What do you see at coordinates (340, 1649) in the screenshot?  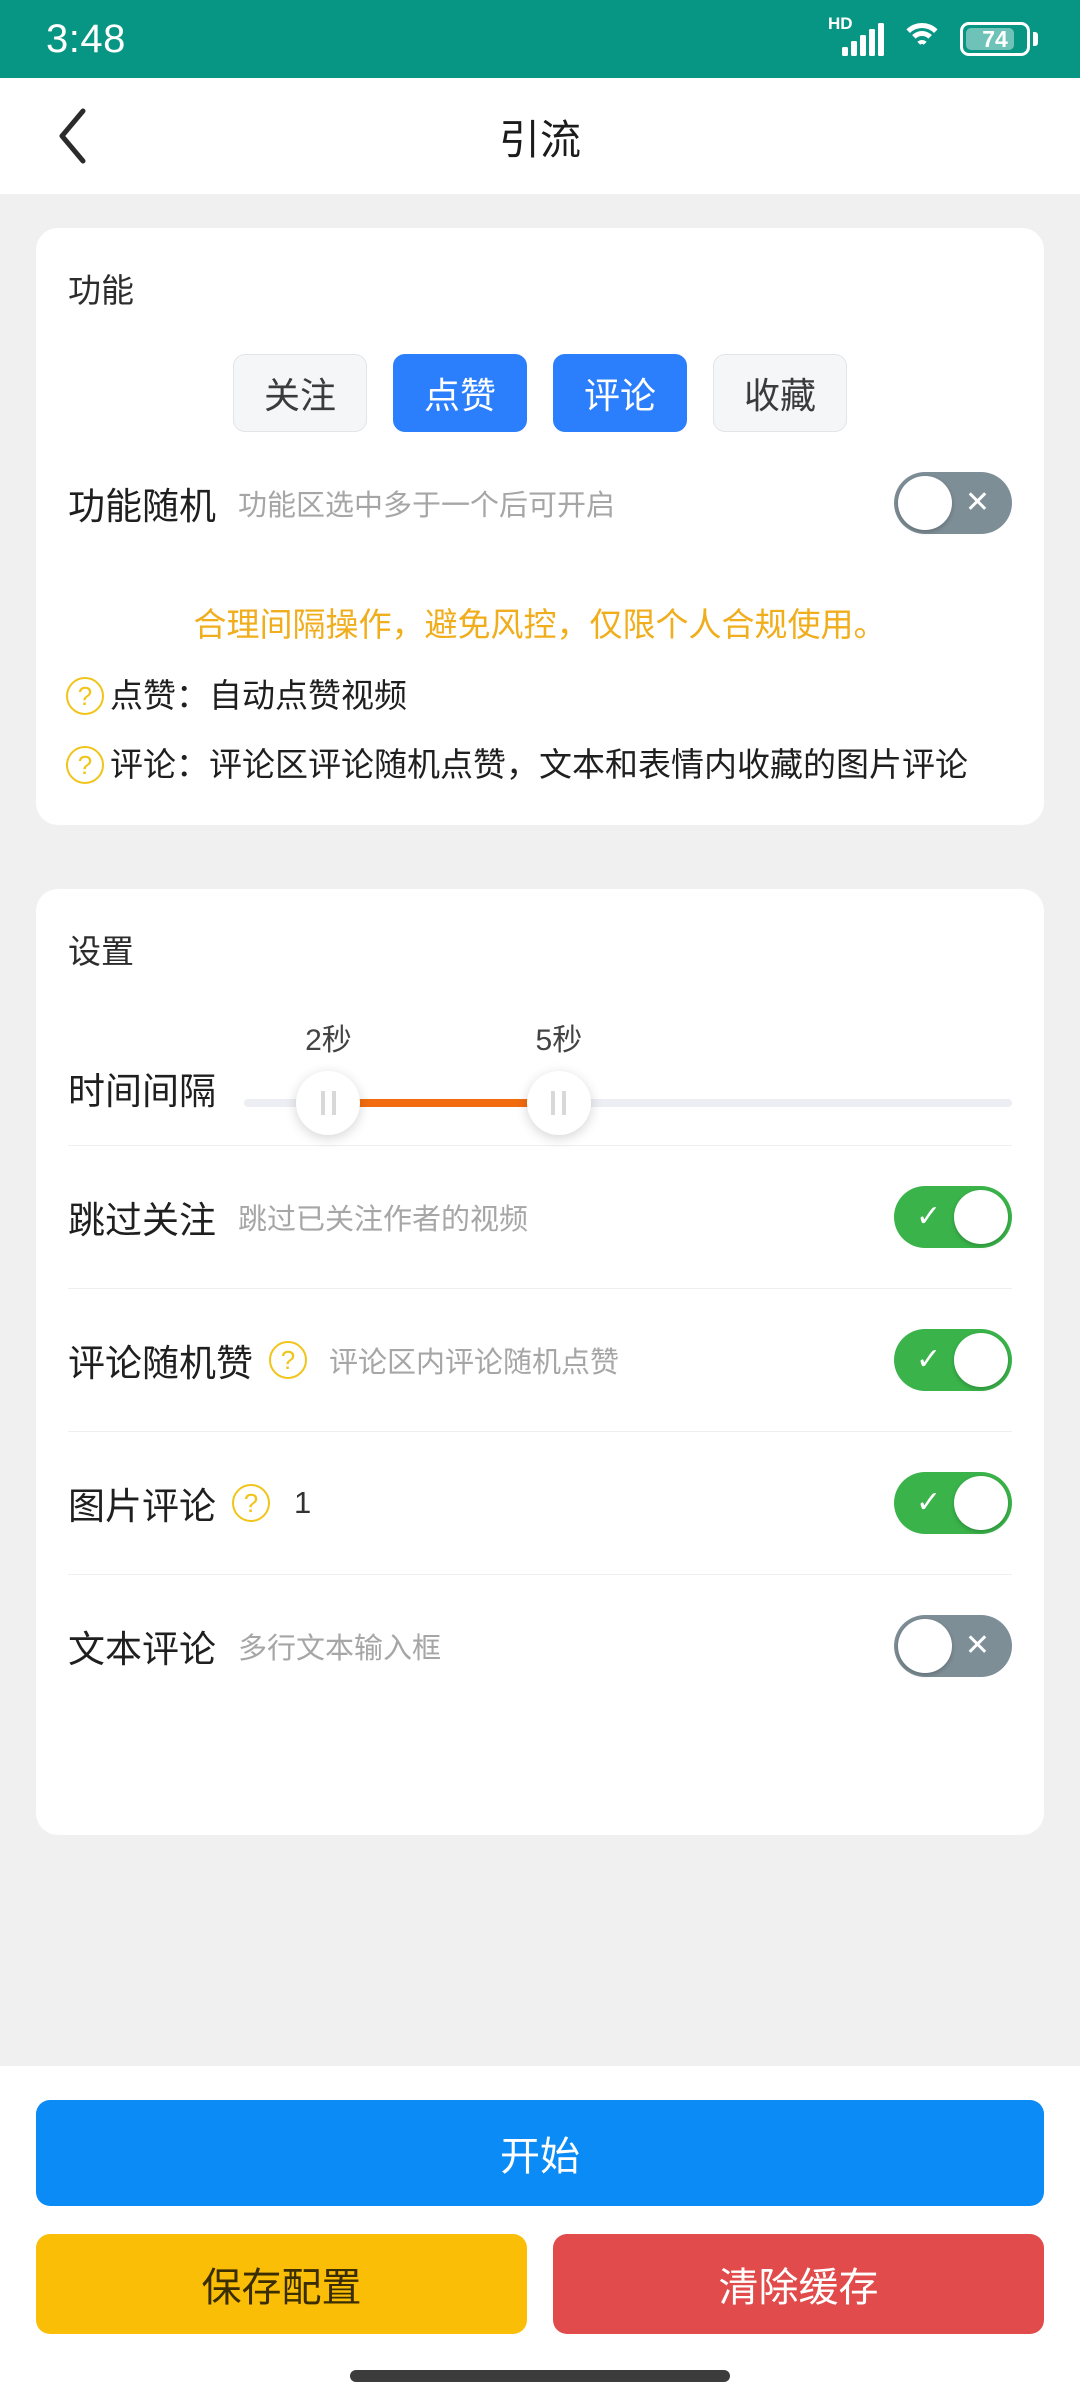 I see `row-text-comment-hint: 多行文本输入框` at bounding box center [340, 1649].